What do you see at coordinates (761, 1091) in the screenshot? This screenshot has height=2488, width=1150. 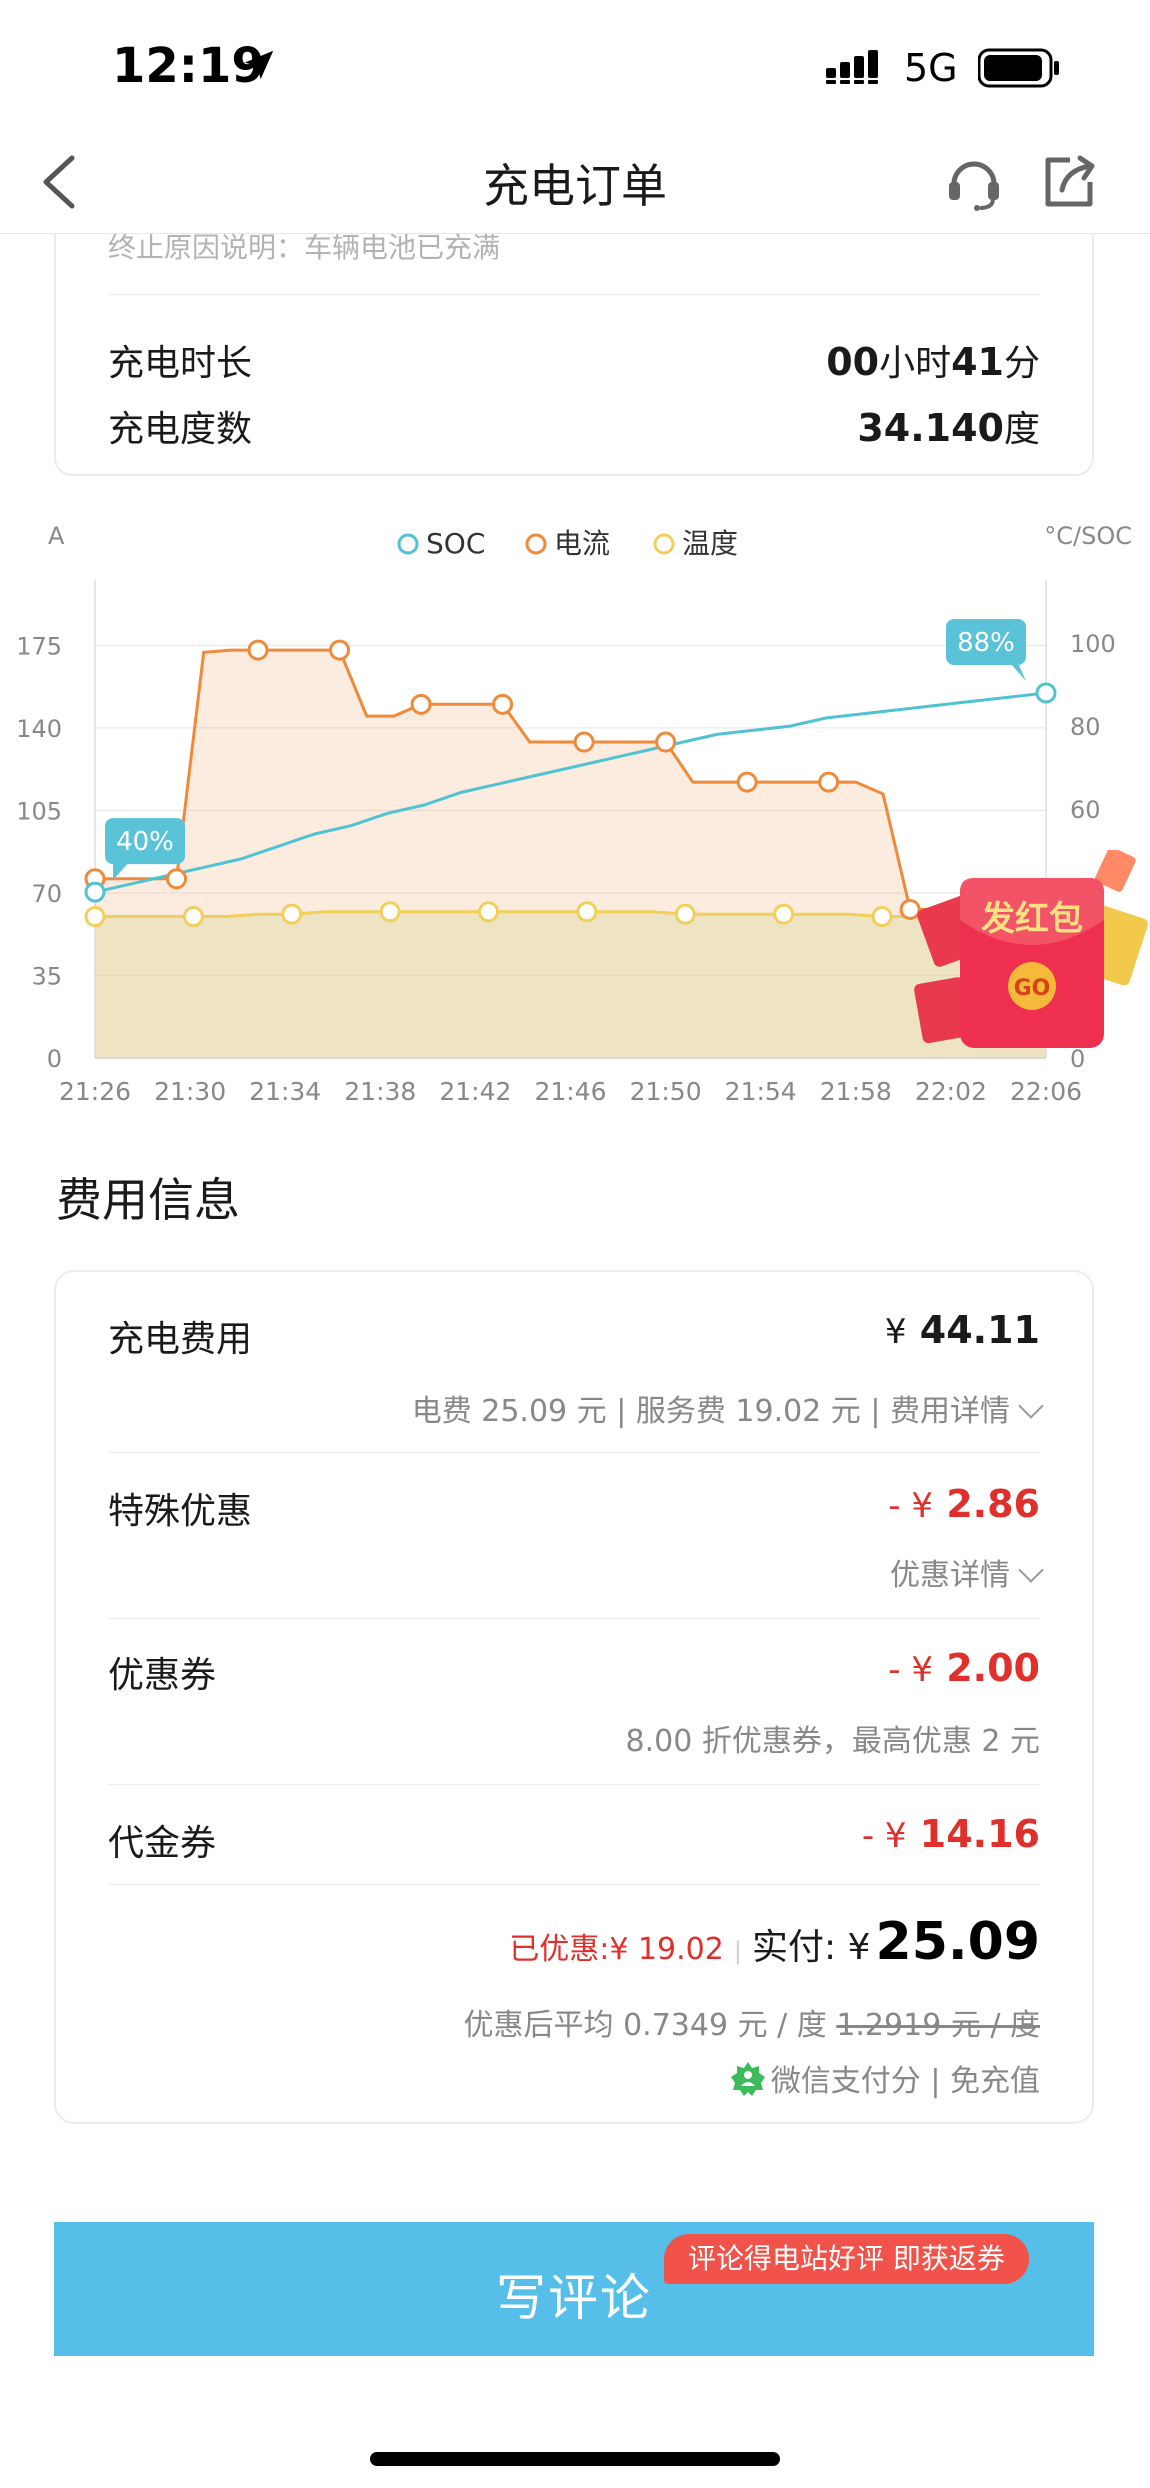 I see `x-axis-tick-label: 21:54` at bounding box center [761, 1091].